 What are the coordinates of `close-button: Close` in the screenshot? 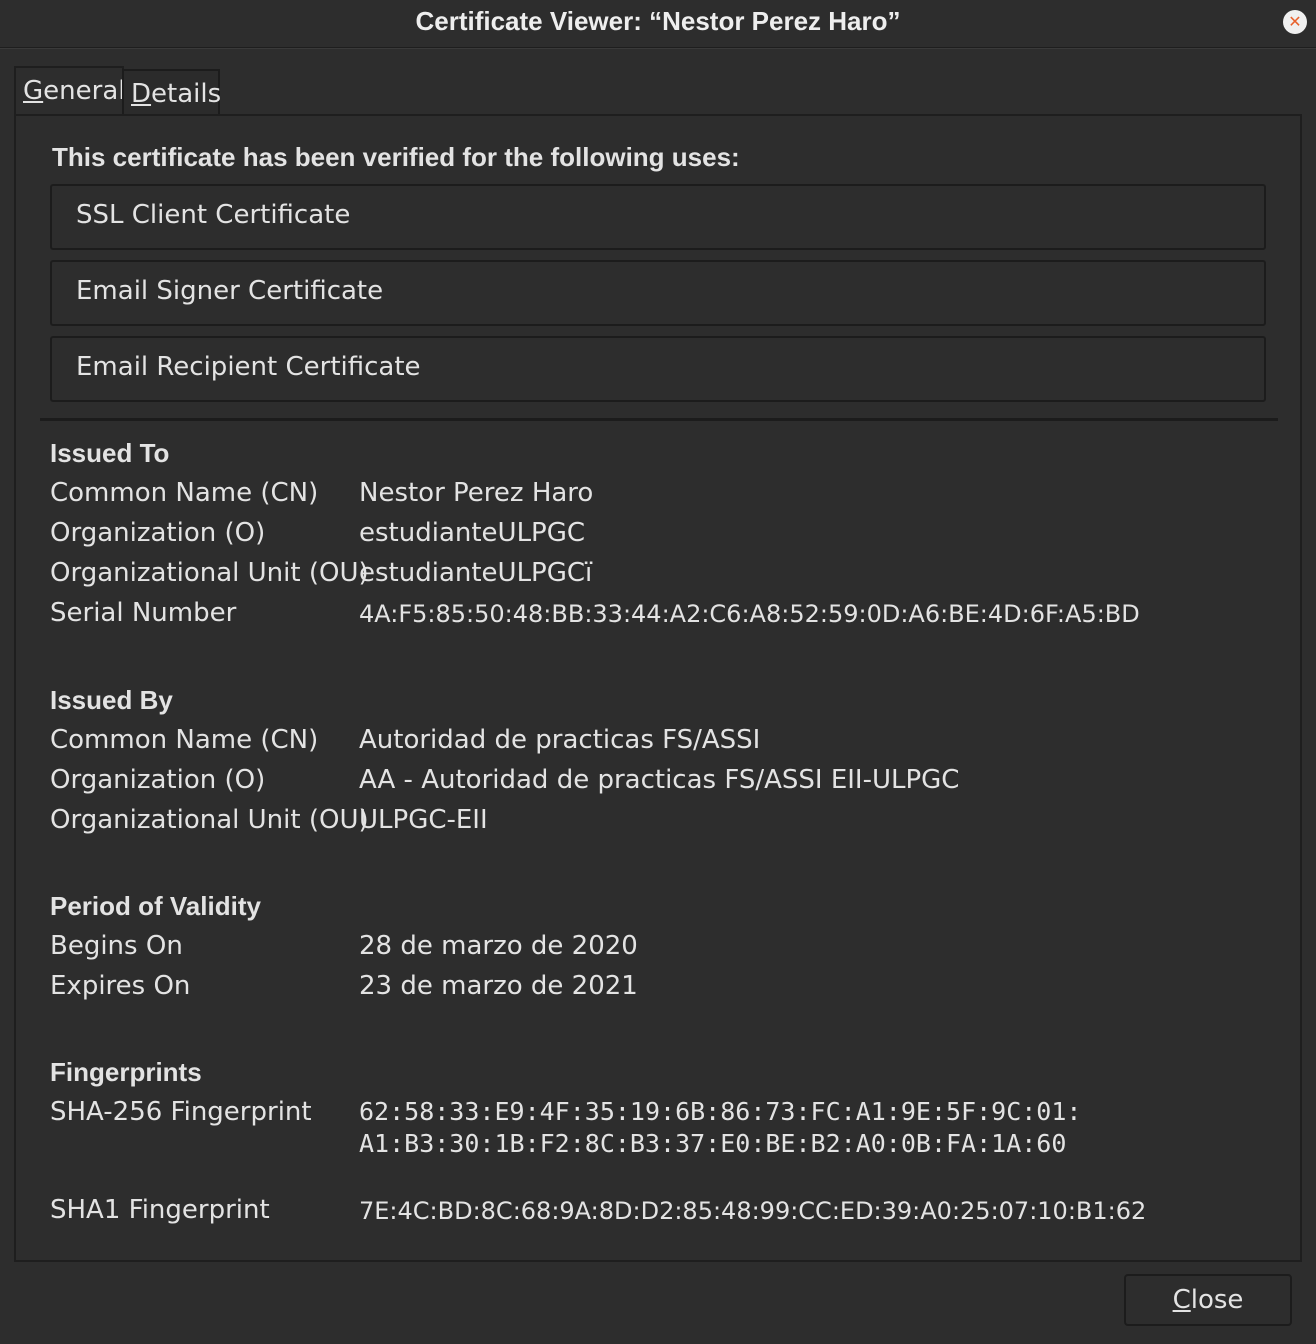 It's located at (1208, 1300).